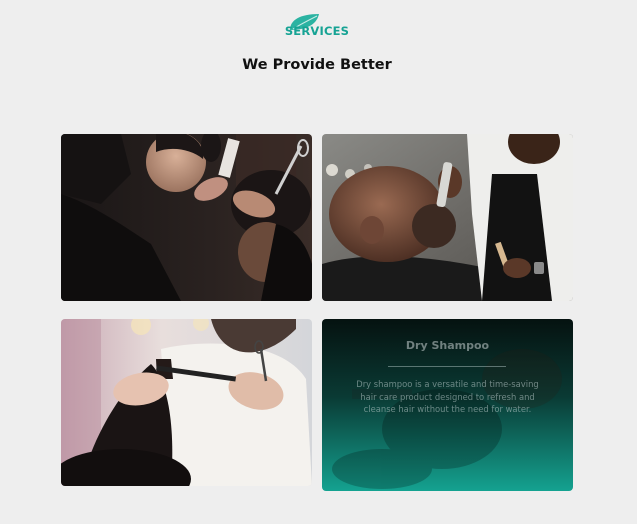 The height and width of the screenshot is (524, 637). Describe the element at coordinates (317, 31) in the screenshot. I see `section-eyebrow: SERVICES` at that location.